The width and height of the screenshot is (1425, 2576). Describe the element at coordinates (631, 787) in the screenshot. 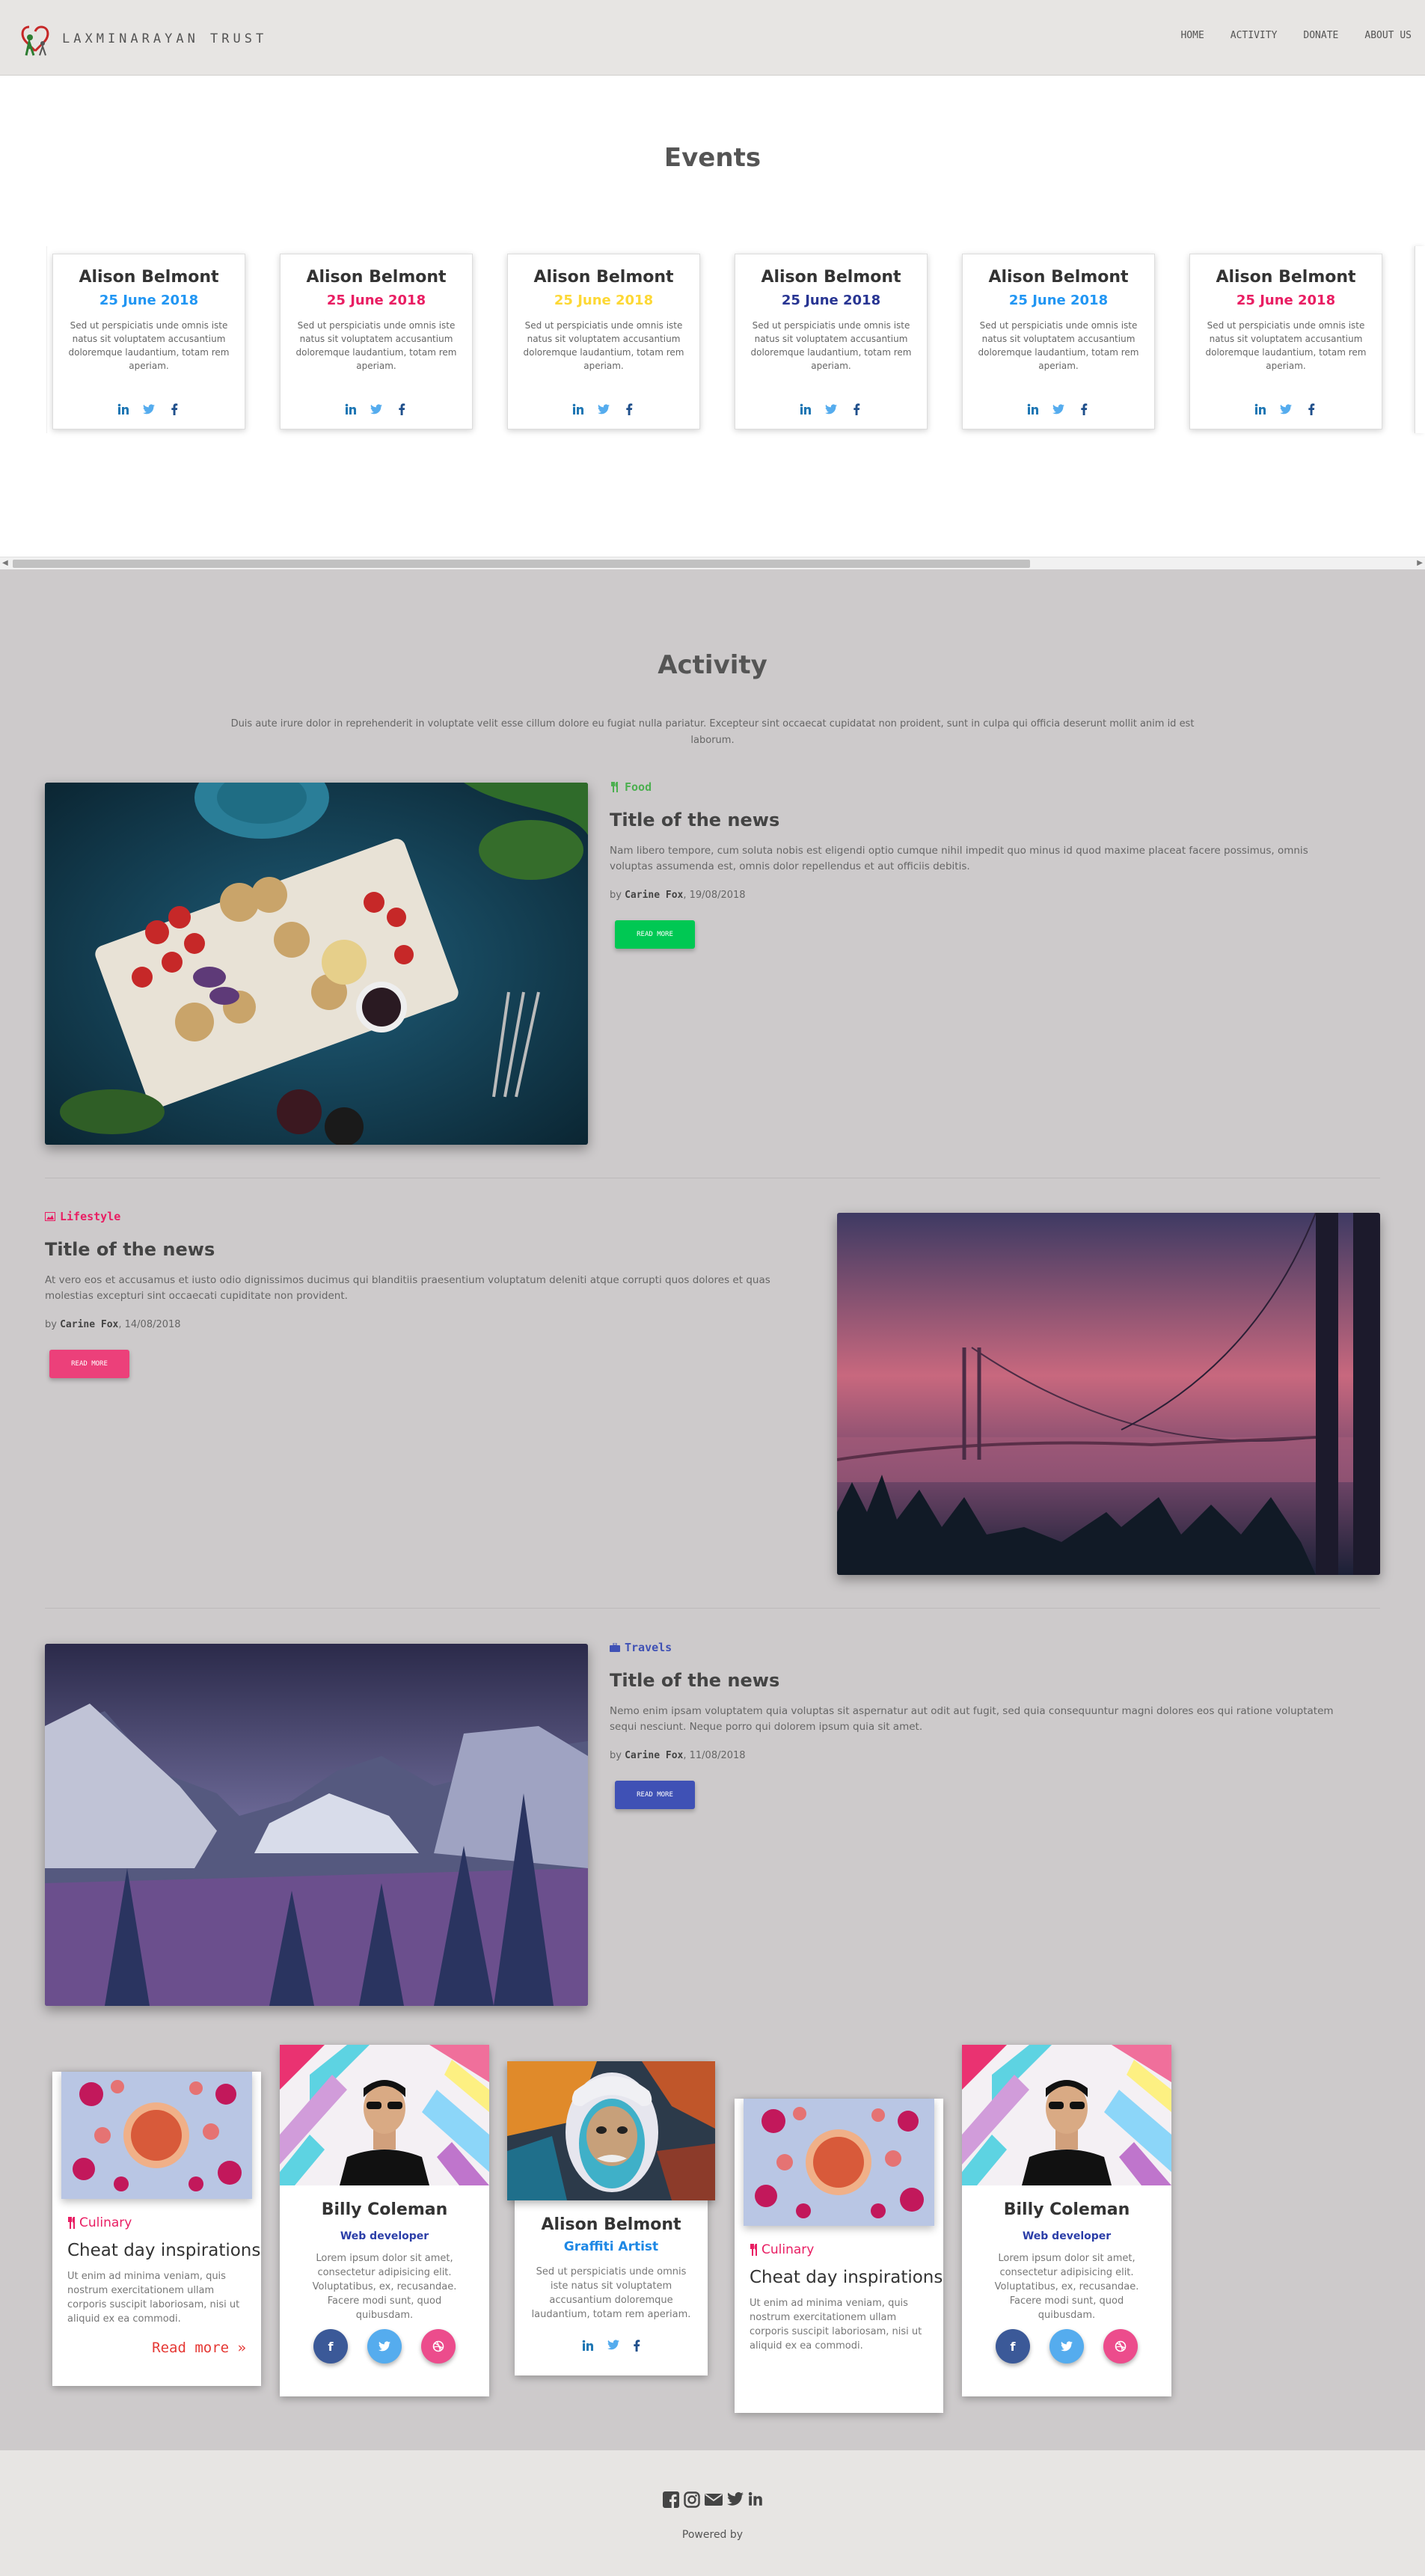

I see `news-category-food: Food` at that location.